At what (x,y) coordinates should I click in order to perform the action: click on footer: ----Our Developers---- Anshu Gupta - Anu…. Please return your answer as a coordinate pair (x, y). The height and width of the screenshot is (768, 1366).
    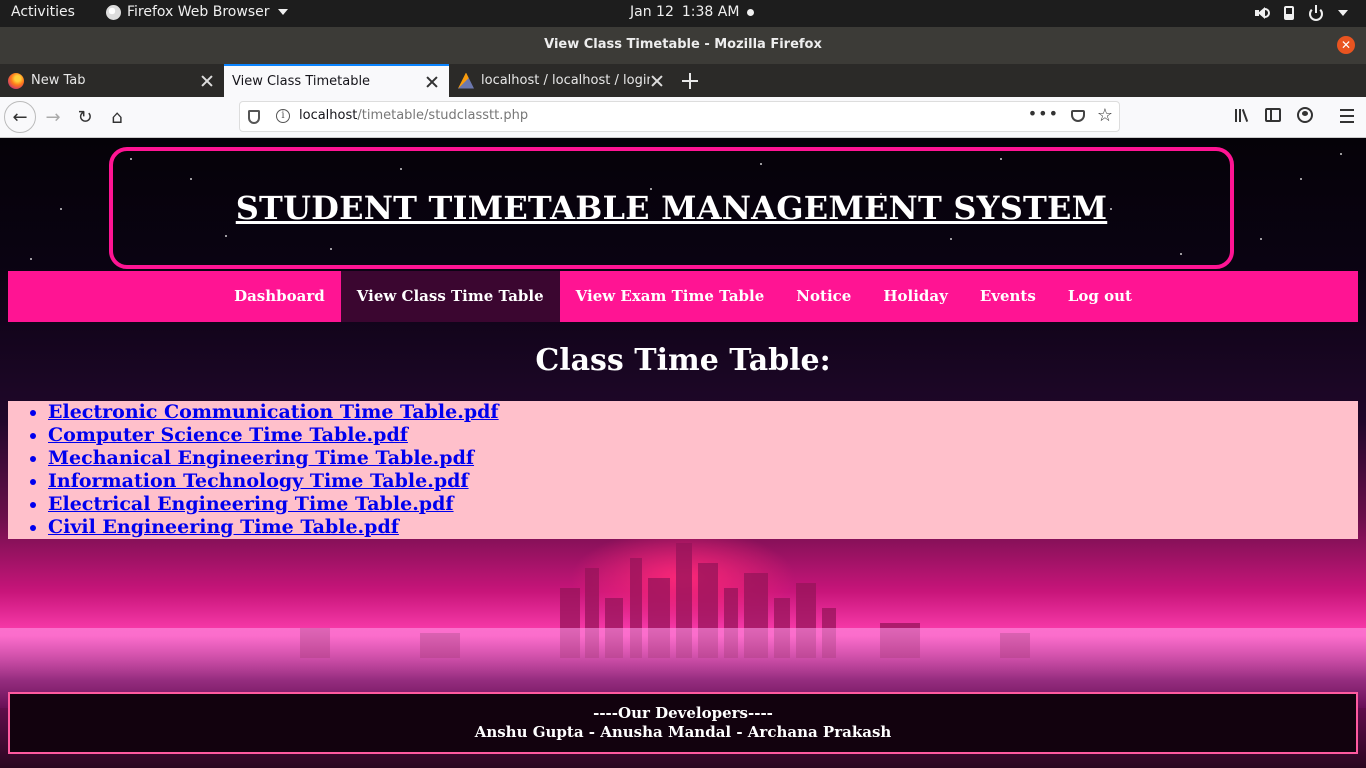
    Looking at the image, I should click on (683, 723).